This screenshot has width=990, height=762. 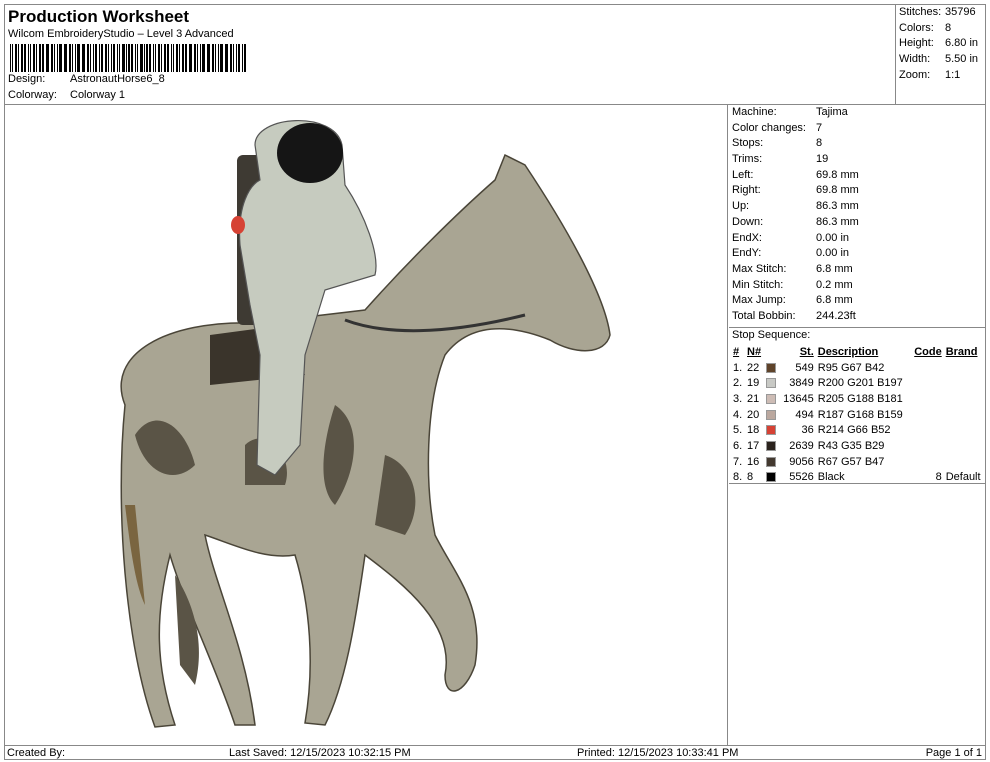 I want to click on stop-row: 7. 16 9056 R67 G57 B47, so click(x=858, y=462).